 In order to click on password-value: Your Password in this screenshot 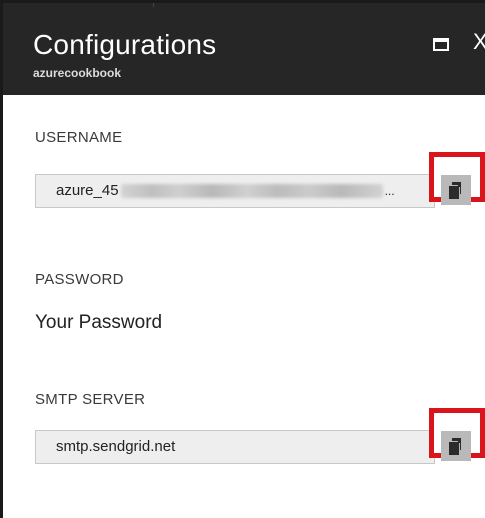, I will do `click(99, 322)`.